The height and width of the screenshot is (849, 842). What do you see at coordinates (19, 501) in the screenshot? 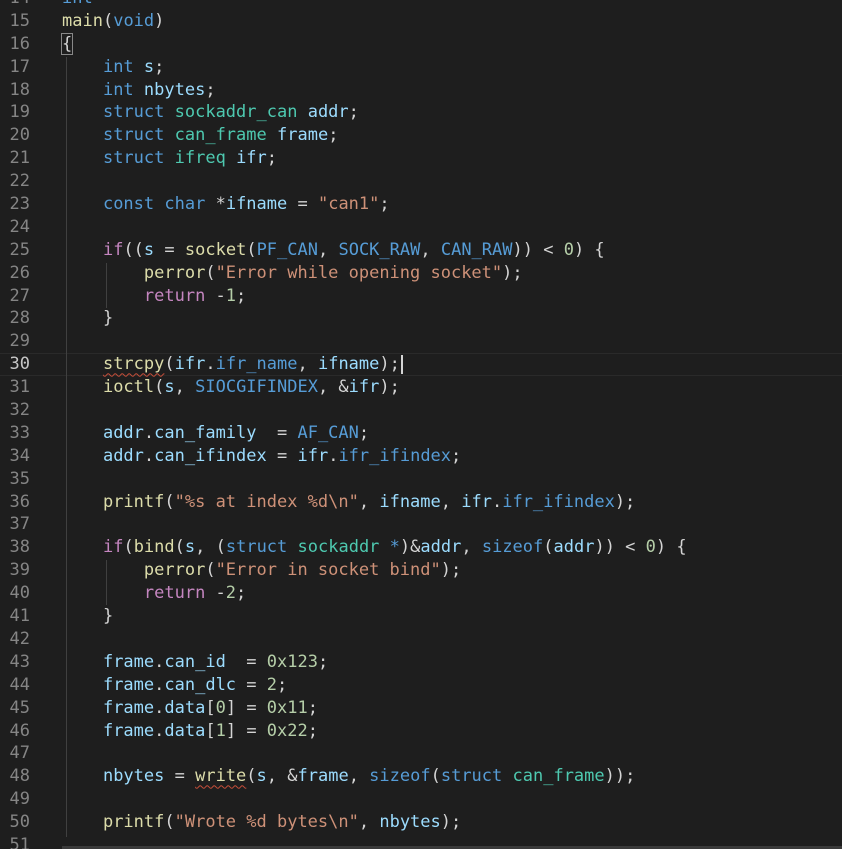
I see `line-number: 36` at bounding box center [19, 501].